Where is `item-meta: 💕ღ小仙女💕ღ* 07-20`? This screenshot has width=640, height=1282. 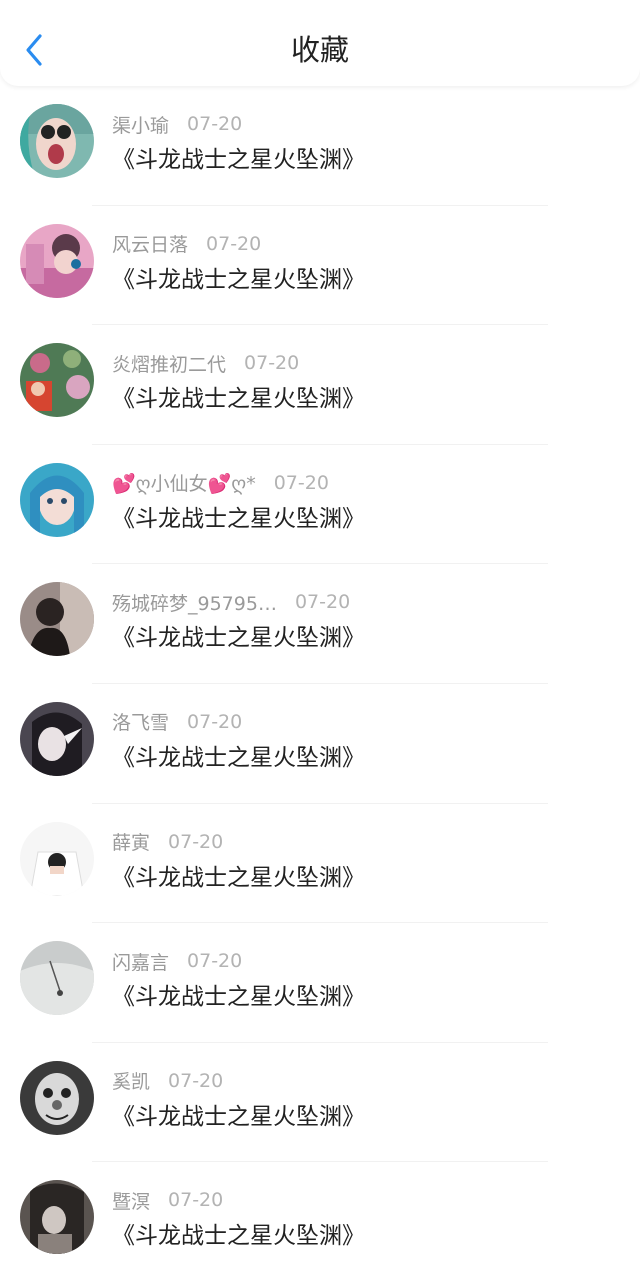 item-meta: 💕ღ小仙女💕ღ* 07-20 is located at coordinates (220, 483).